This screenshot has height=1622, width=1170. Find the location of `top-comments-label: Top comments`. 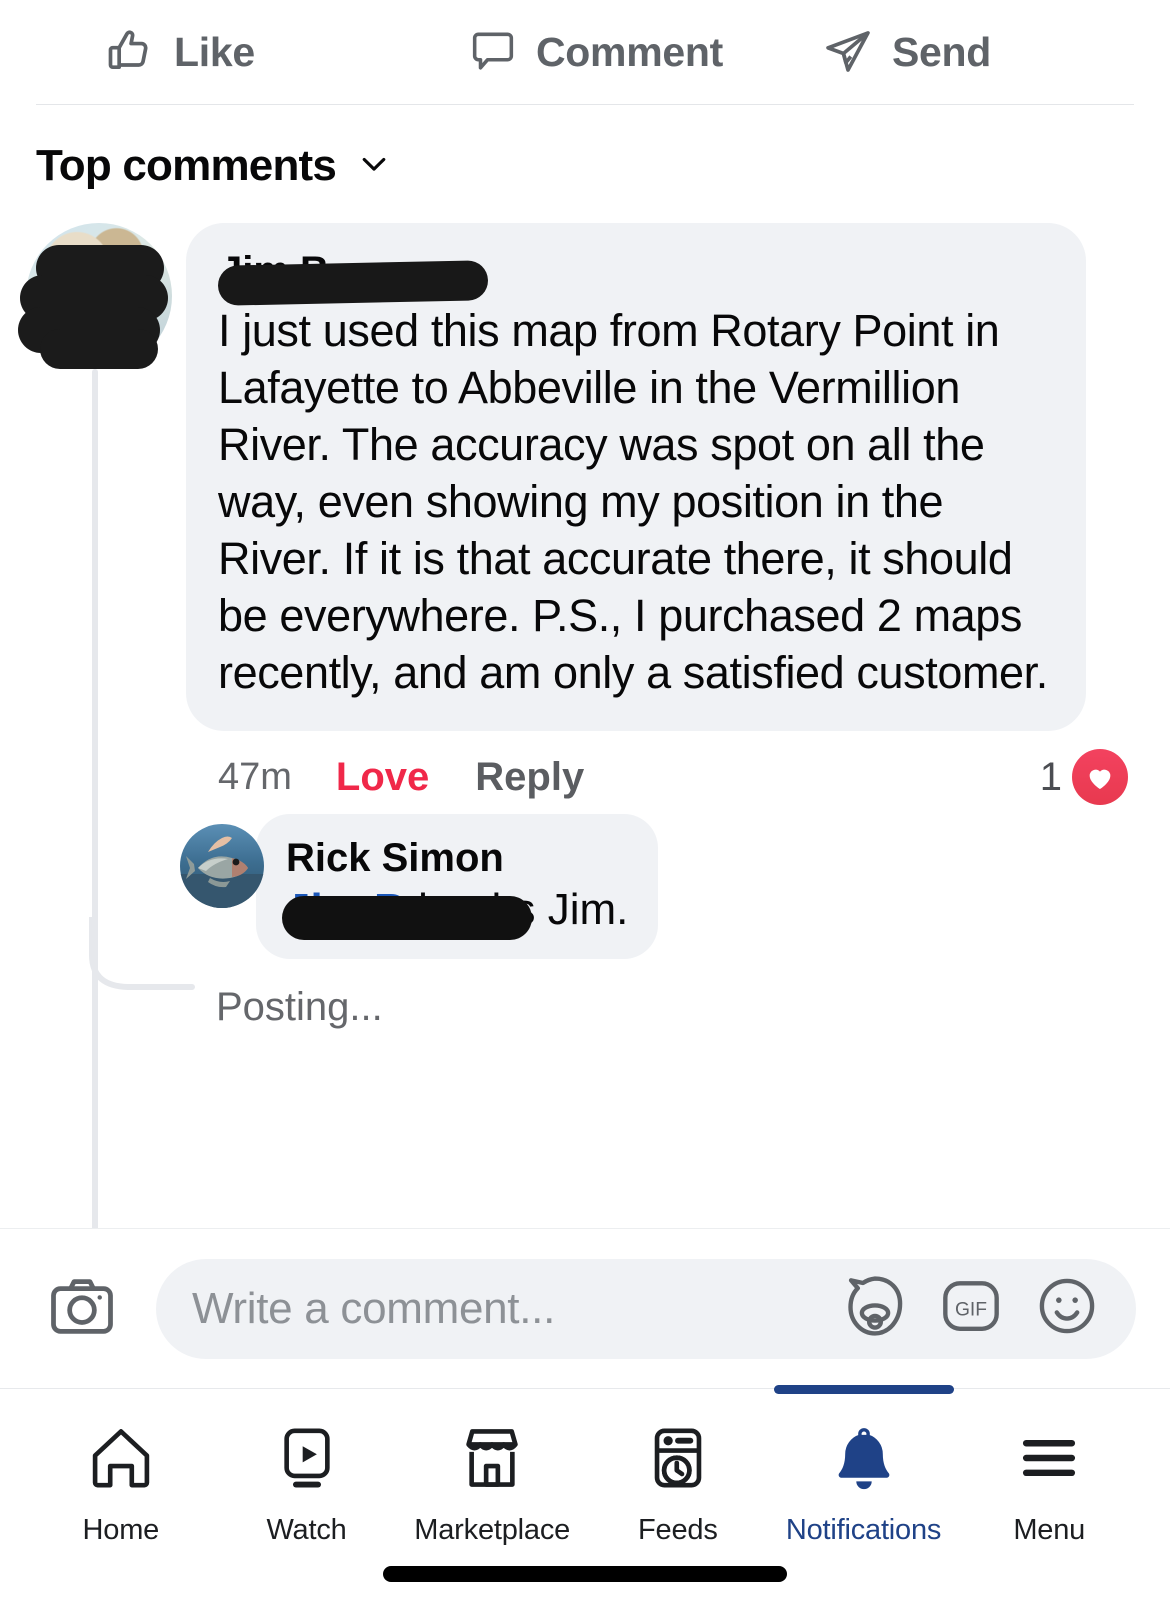

top-comments-label: Top comments is located at coordinates (186, 165).